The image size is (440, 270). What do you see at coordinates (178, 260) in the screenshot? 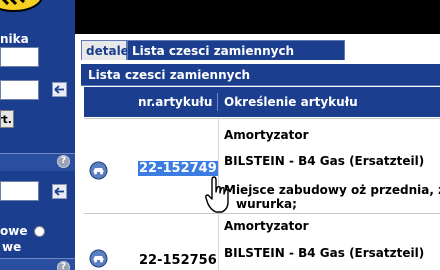
I see `article-number: 22-152756` at bounding box center [178, 260].